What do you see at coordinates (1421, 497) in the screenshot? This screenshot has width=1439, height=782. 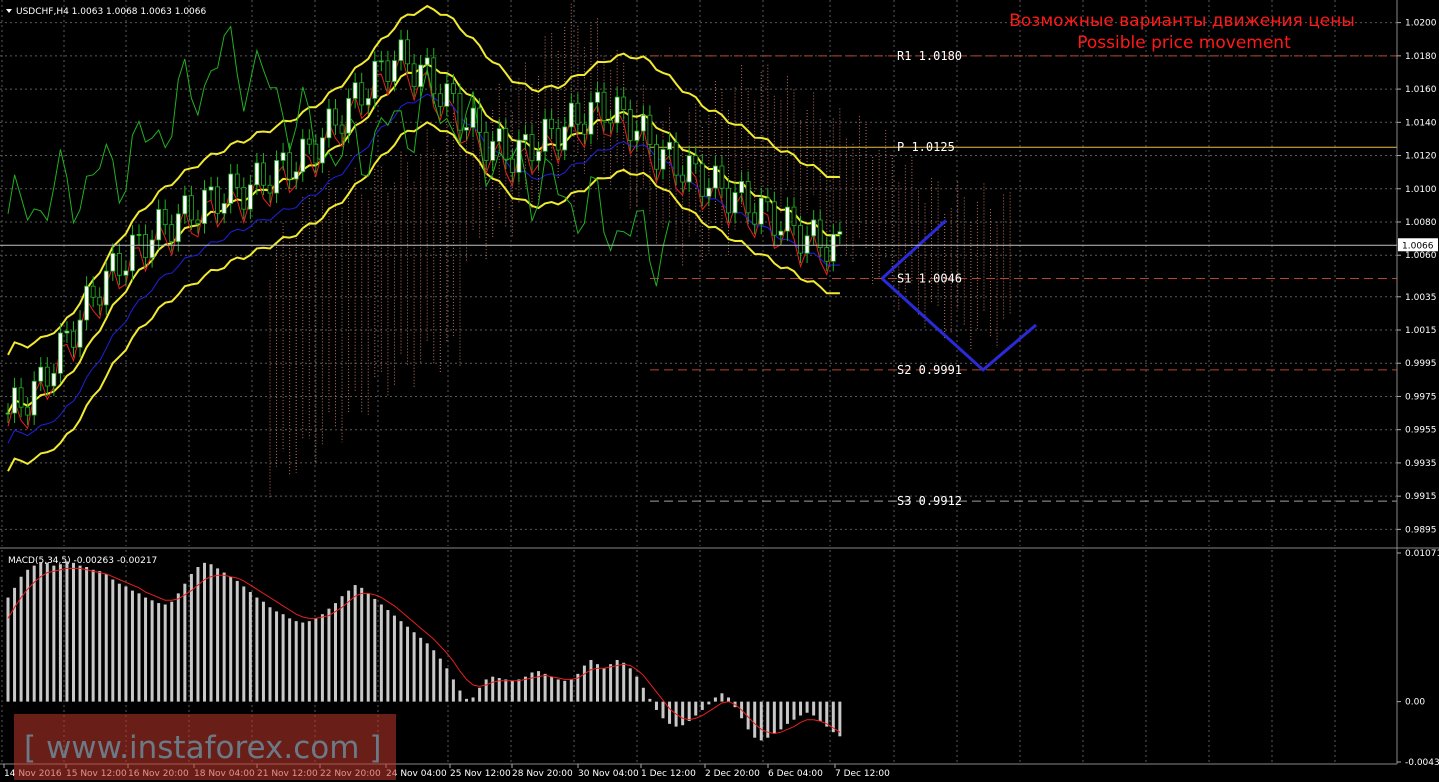 I see `price-tick-label: 0.9915` at bounding box center [1421, 497].